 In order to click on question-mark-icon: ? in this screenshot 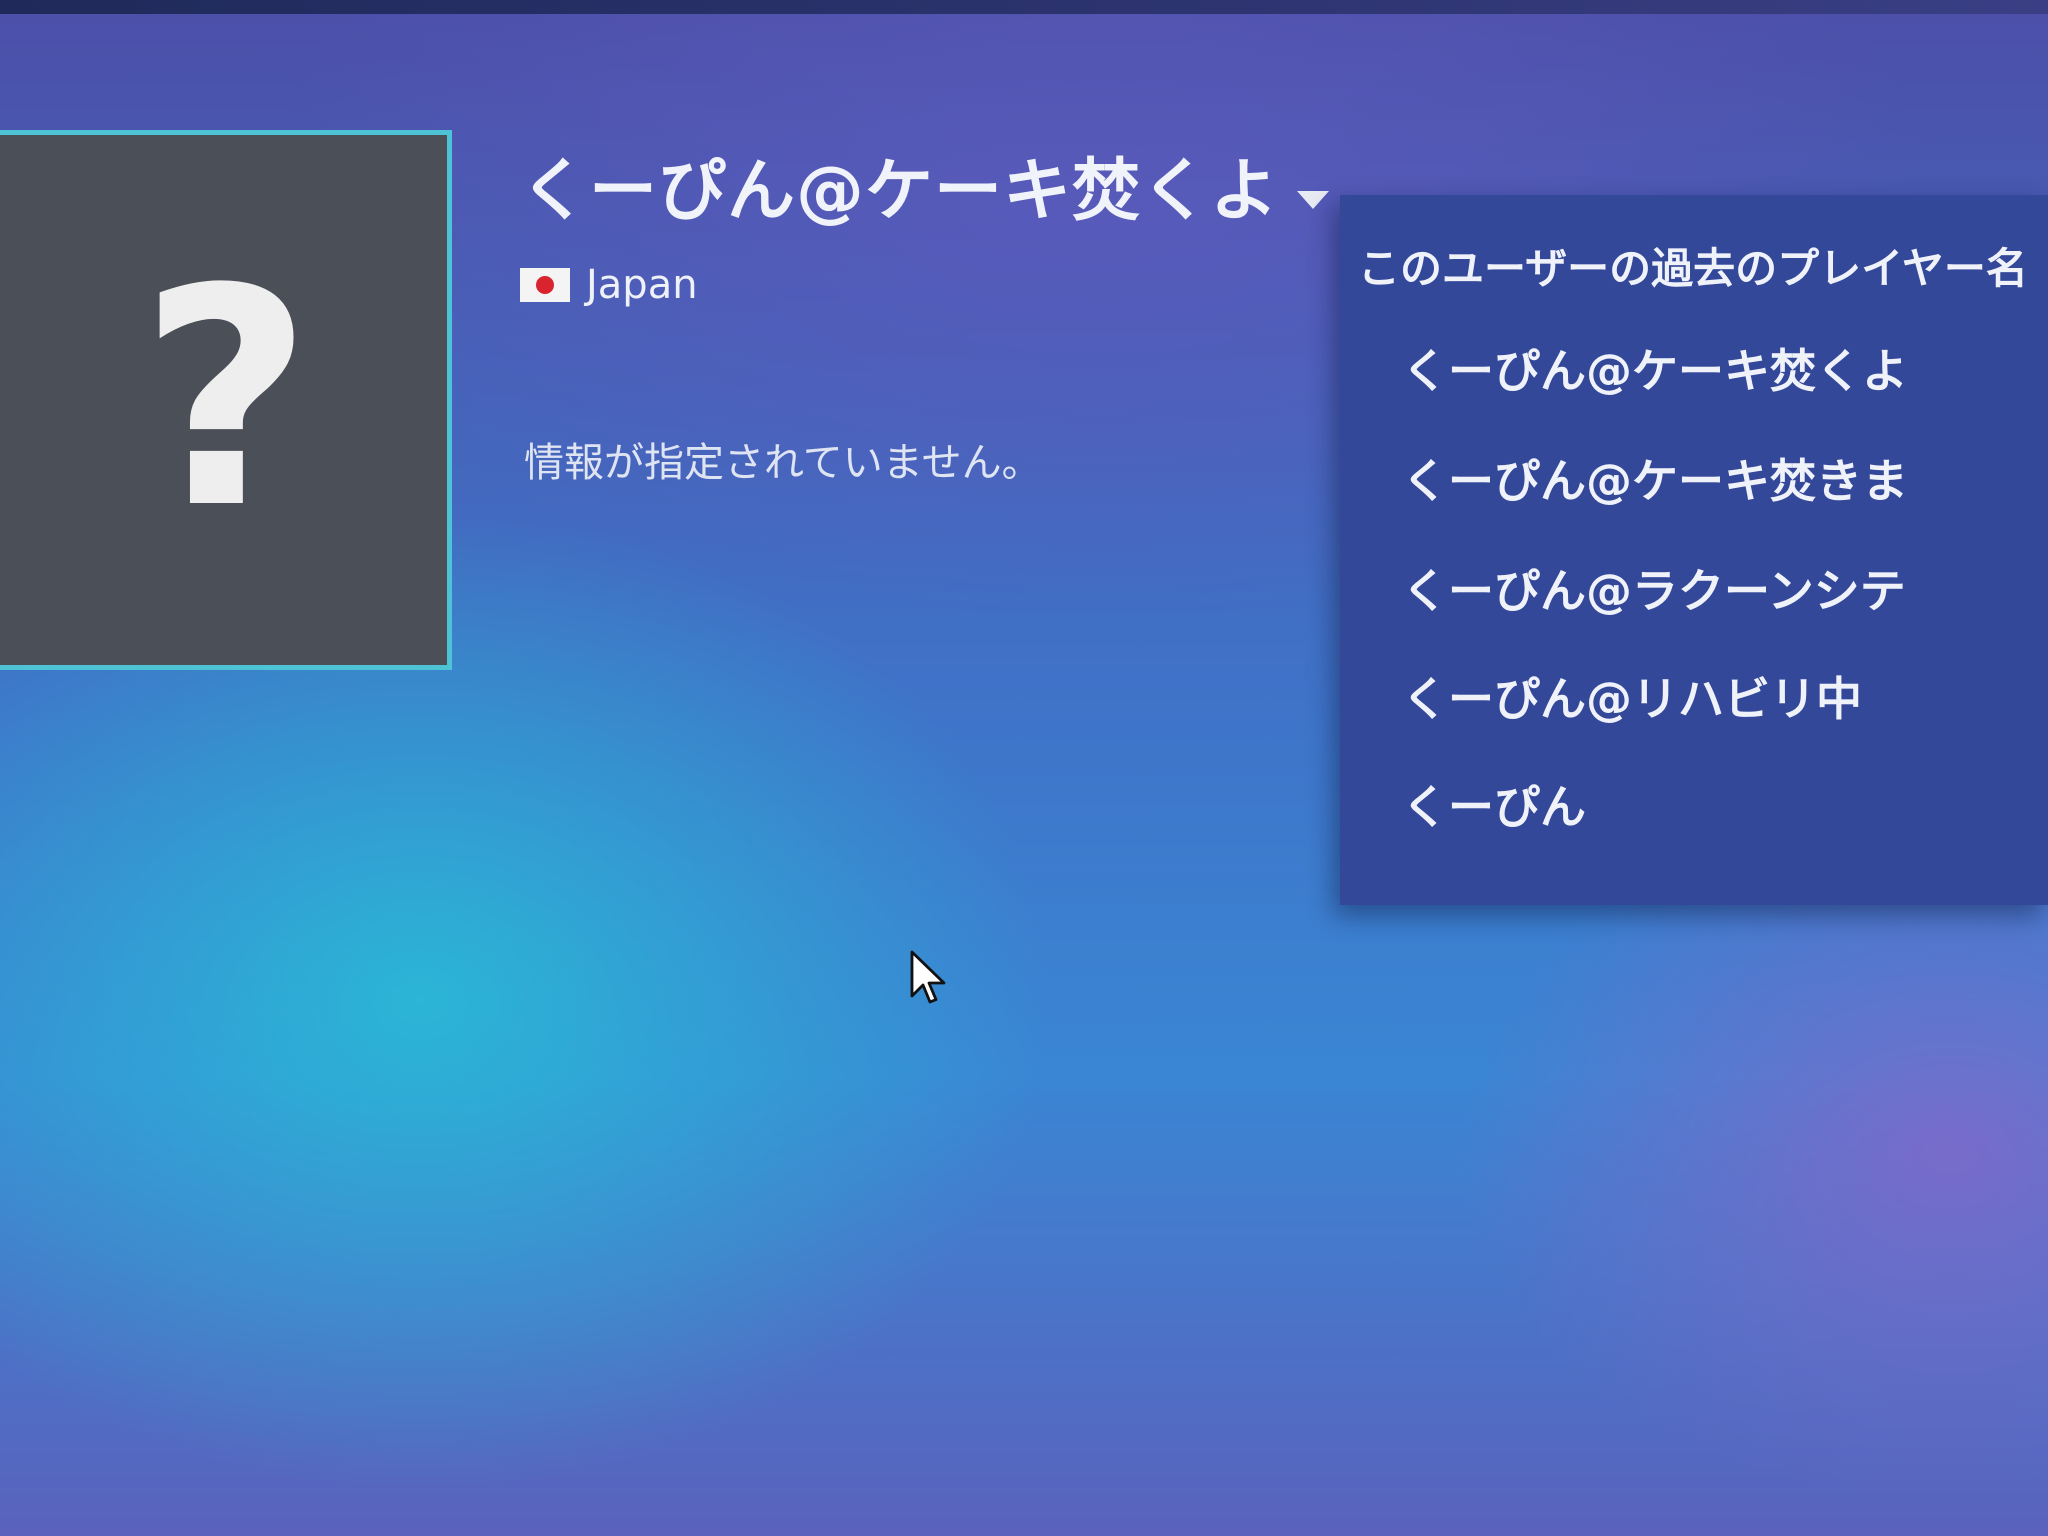, I will do `click(226, 399)`.